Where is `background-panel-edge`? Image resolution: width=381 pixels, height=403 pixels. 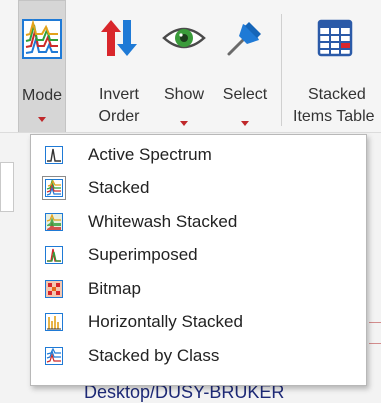
background-panel-edge is located at coordinates (7, 187).